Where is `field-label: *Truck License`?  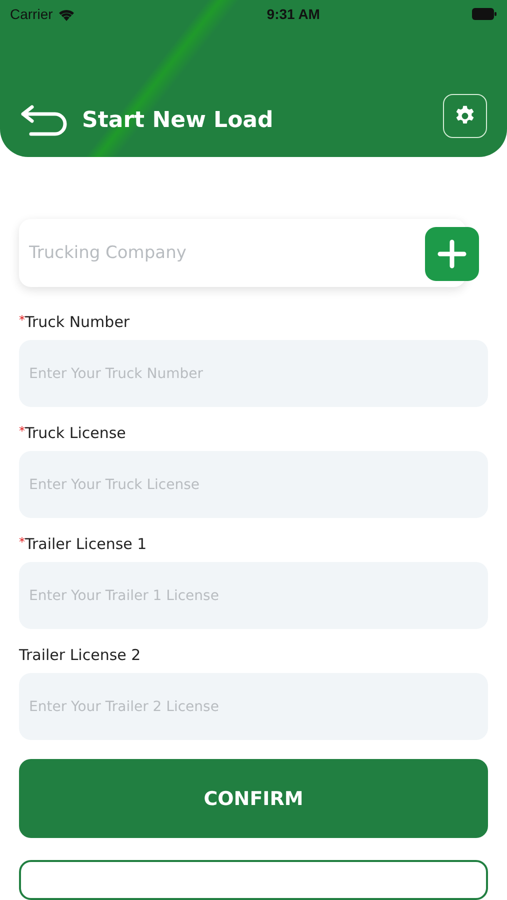 field-label: *Truck License is located at coordinates (73, 433).